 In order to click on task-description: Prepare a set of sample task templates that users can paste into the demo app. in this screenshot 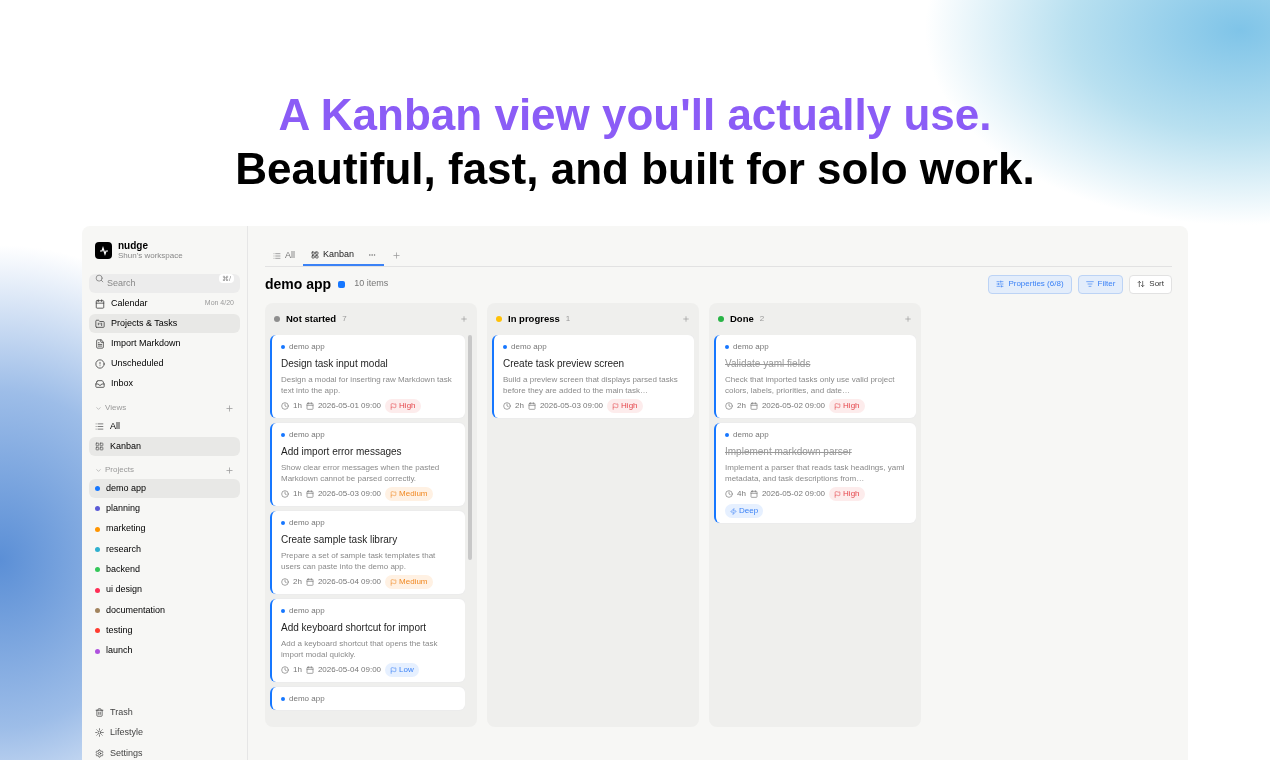, I will do `click(359, 561)`.